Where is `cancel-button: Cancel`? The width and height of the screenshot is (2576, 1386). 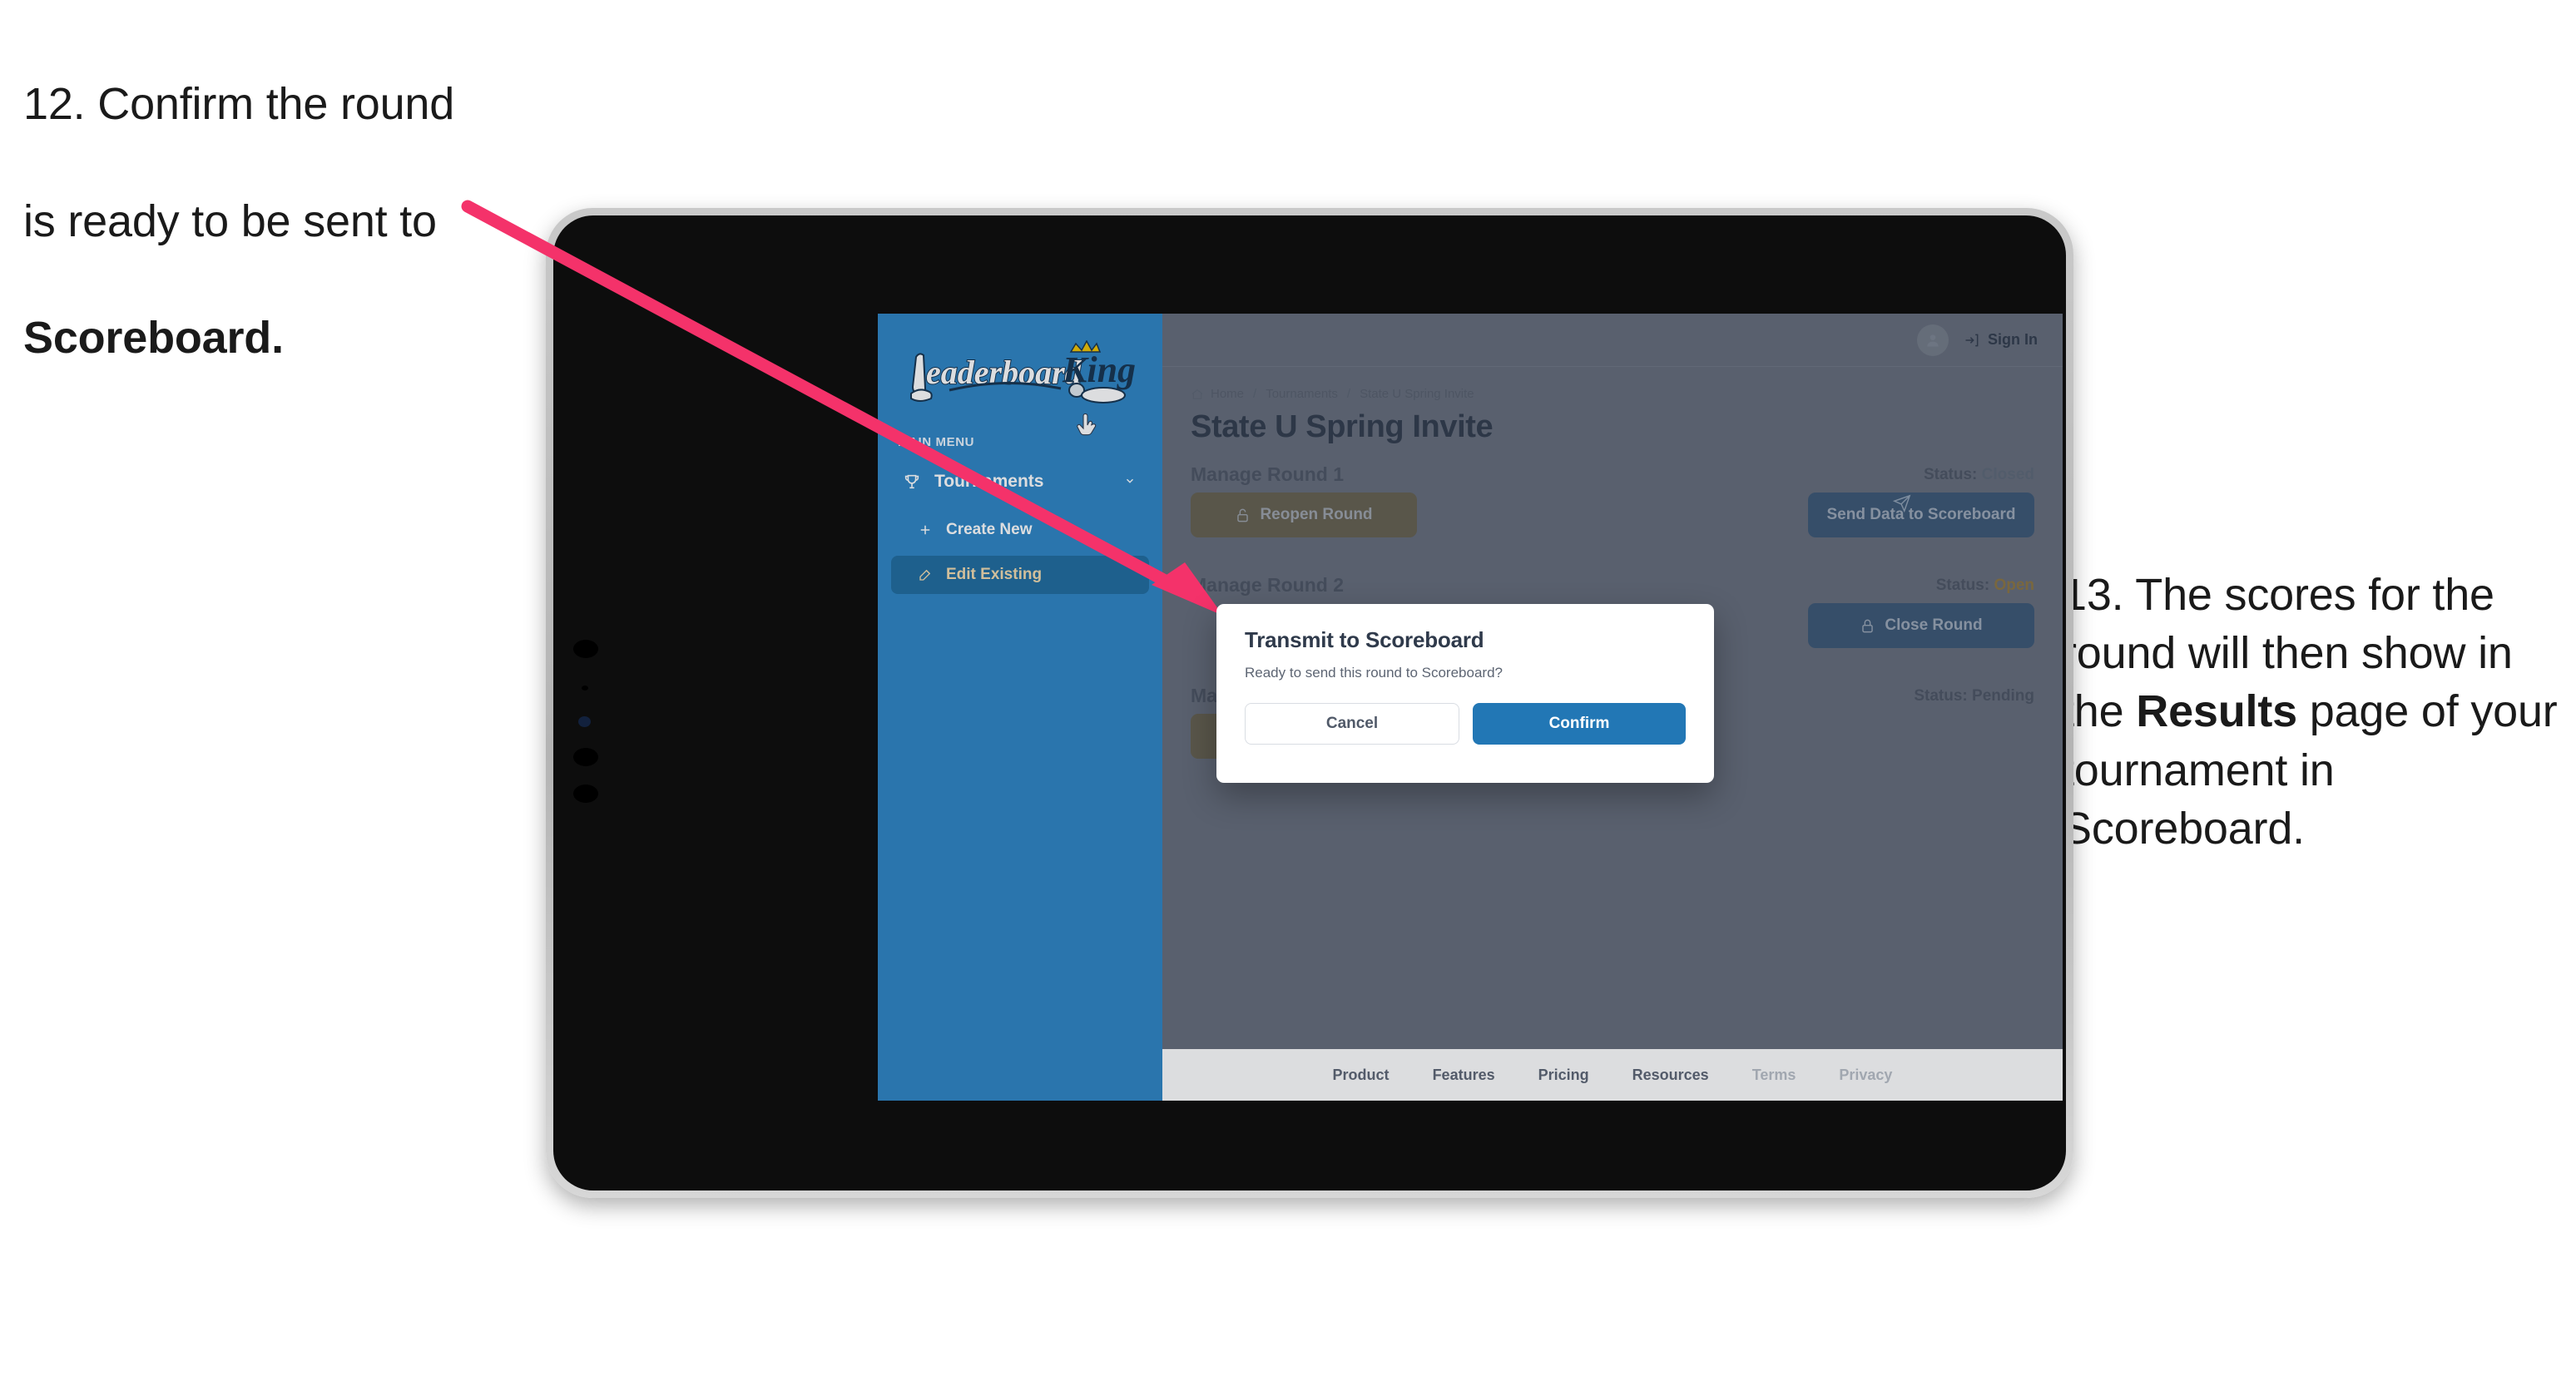 cancel-button: Cancel is located at coordinates (1352, 724).